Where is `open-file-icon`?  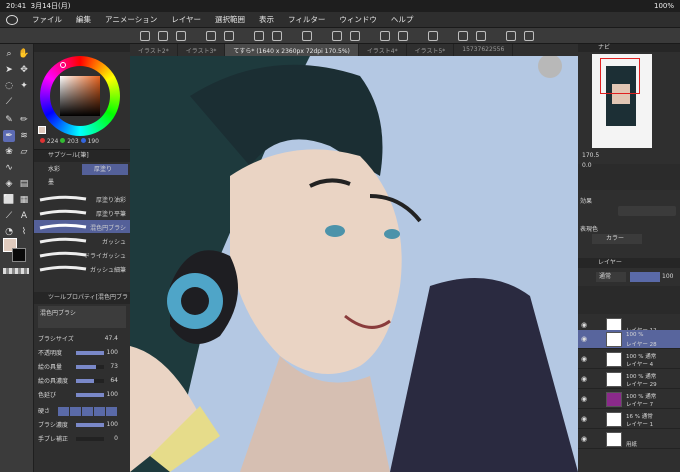
open-file-icon is located at coordinates (163, 36).